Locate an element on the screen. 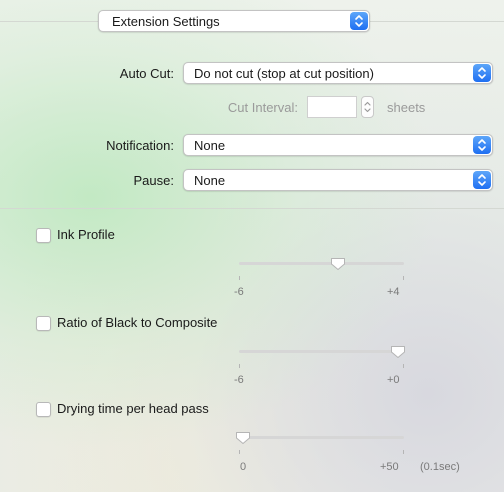 The image size is (504, 492). pause-popup-value: None is located at coordinates (210, 180).